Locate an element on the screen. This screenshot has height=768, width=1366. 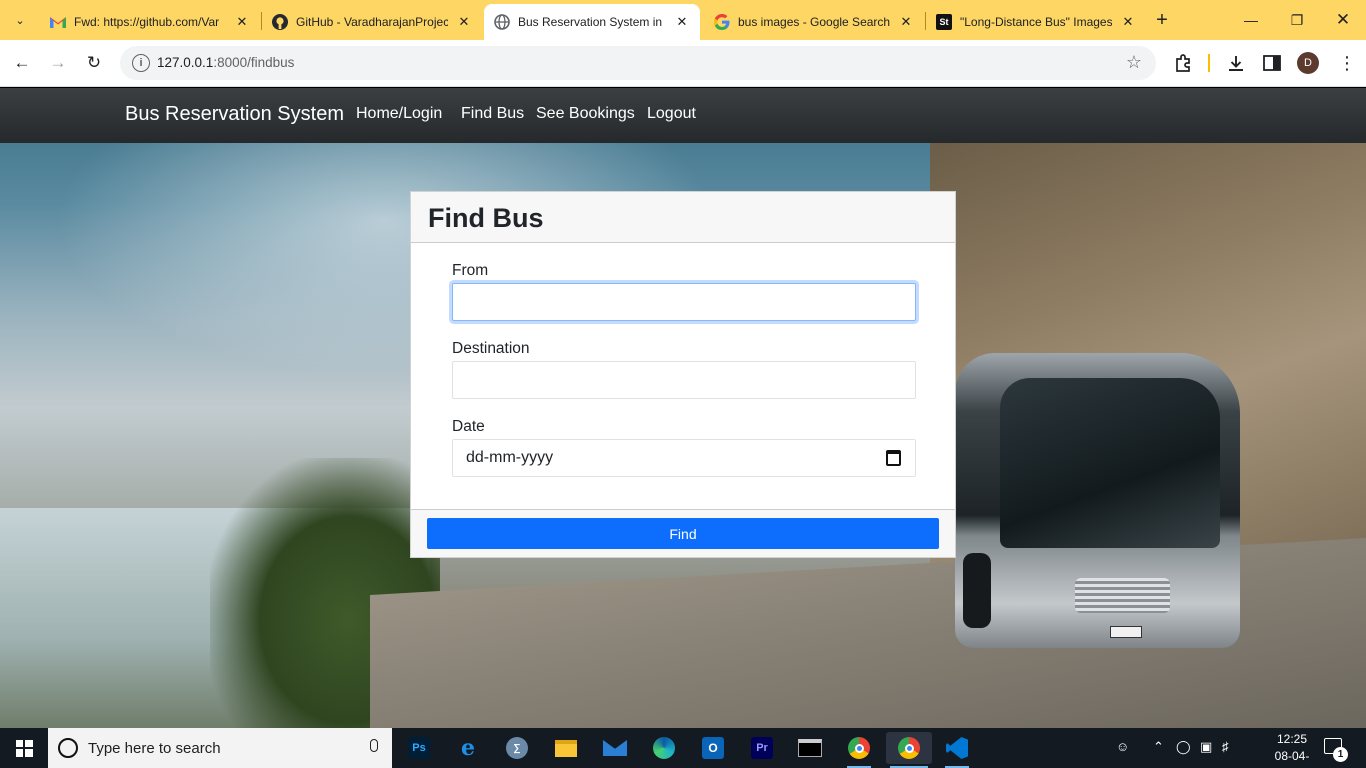
card-footer: Find is located at coordinates (683, 533).